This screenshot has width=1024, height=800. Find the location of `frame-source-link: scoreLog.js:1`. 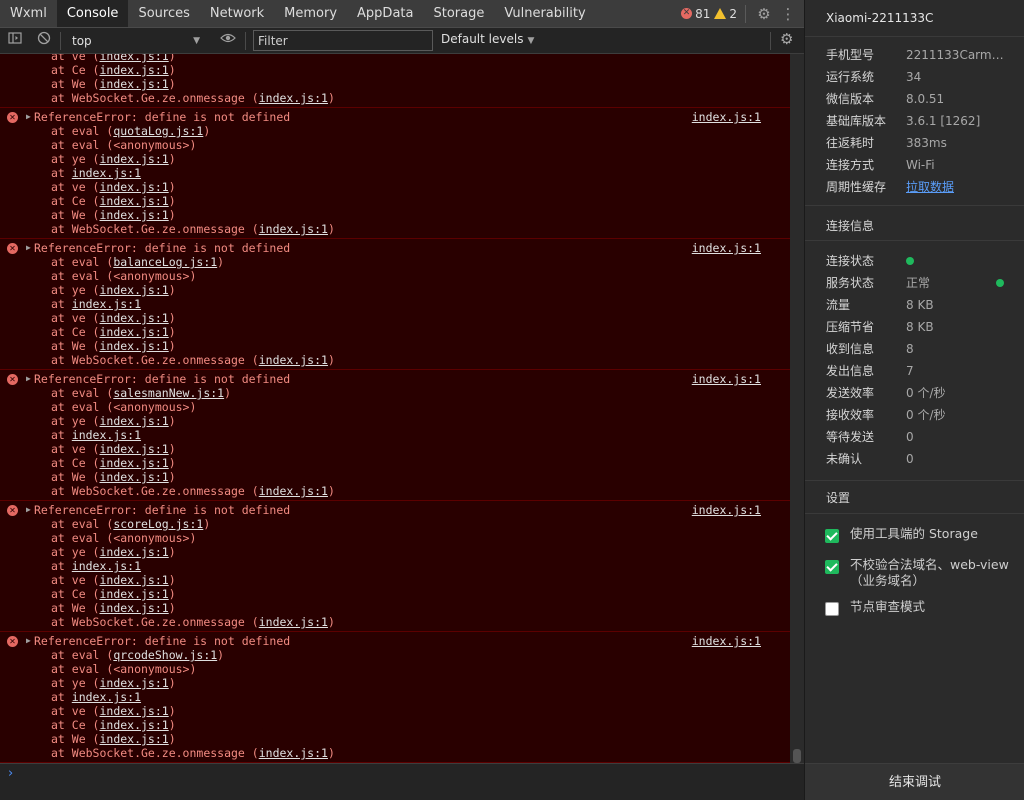

frame-source-link: scoreLog.js:1 is located at coordinates (158, 524).